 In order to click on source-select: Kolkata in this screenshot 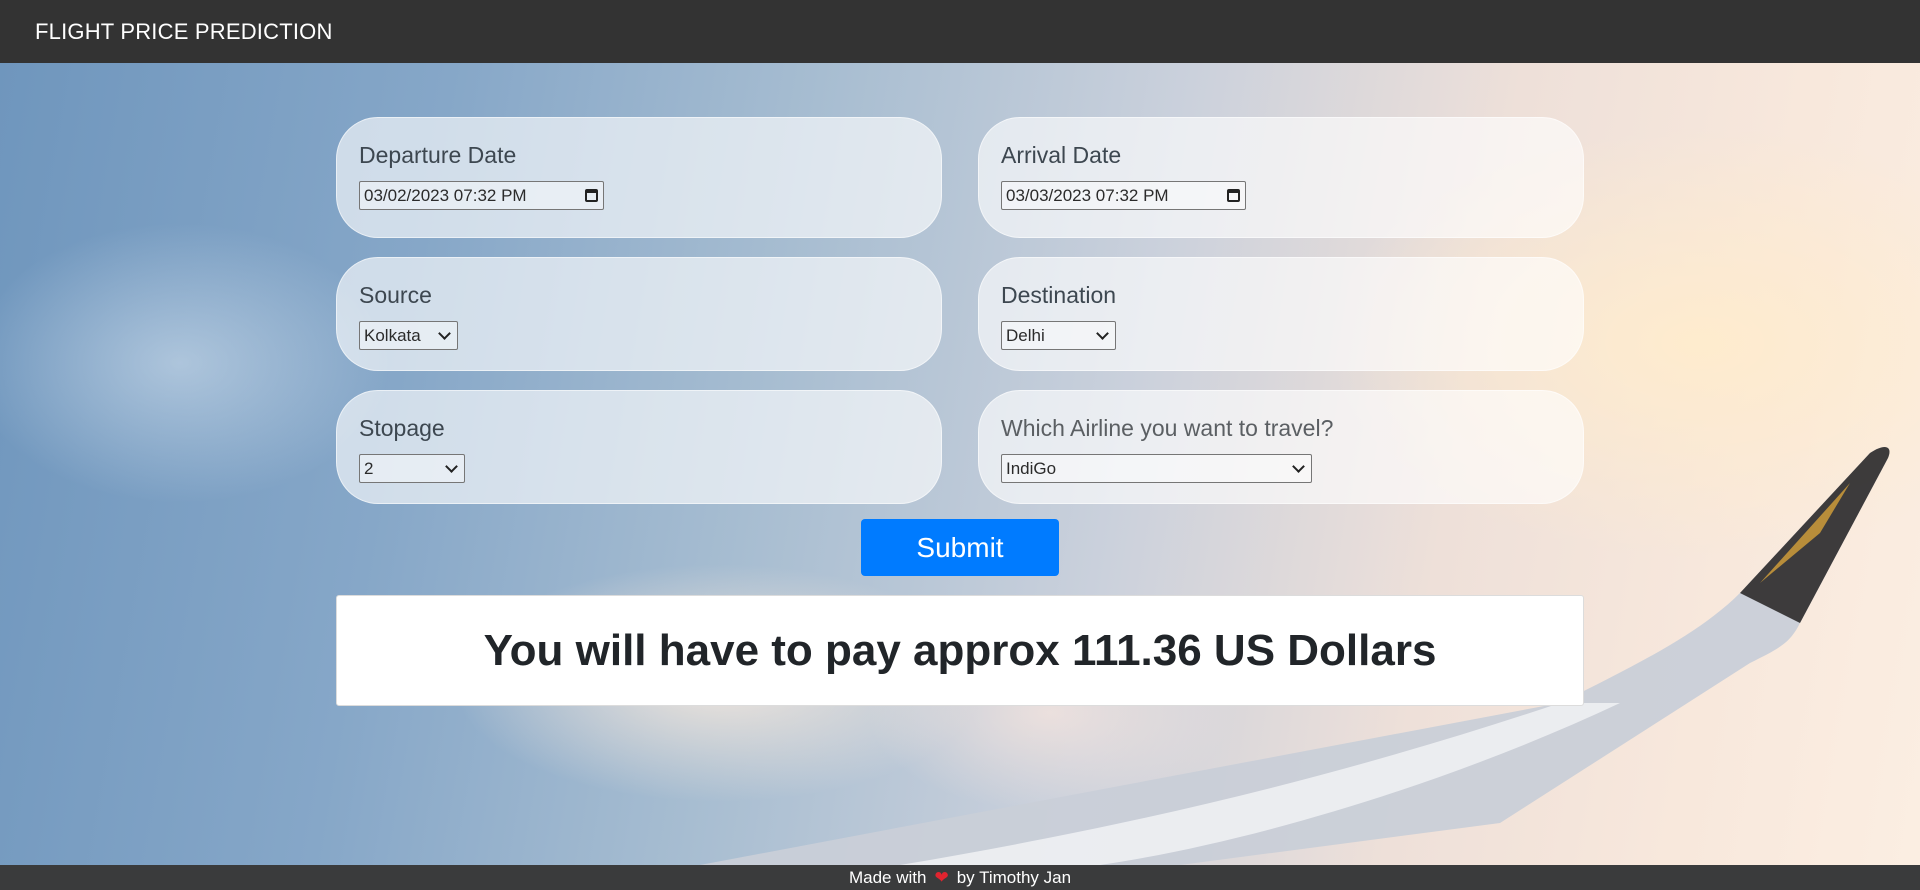, I will do `click(408, 335)`.